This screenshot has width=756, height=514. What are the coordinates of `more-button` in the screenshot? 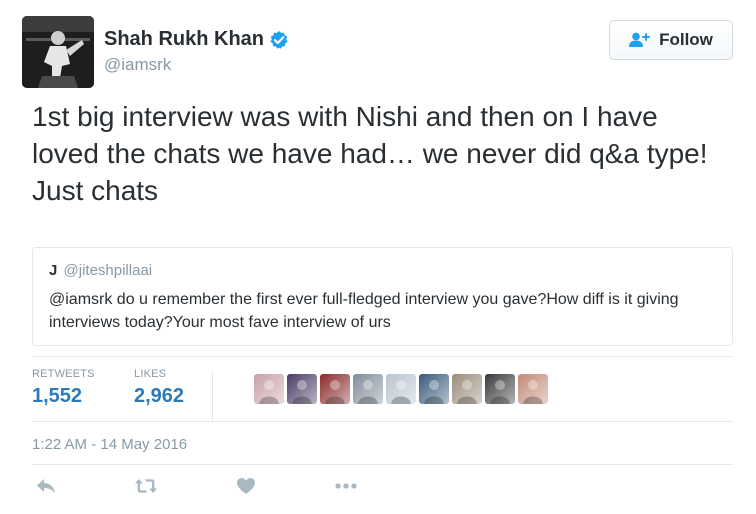 It's located at (346, 486).